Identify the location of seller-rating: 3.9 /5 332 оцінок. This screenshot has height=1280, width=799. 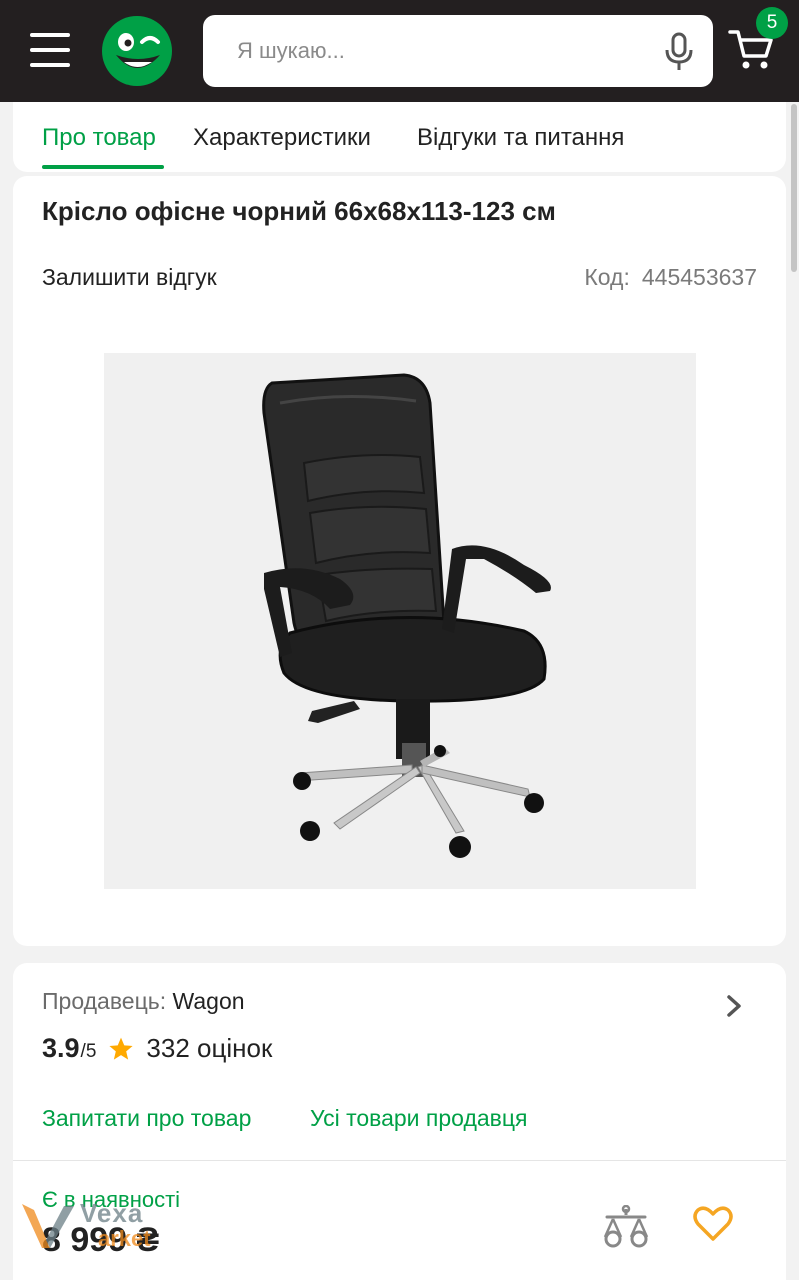
(157, 1048).